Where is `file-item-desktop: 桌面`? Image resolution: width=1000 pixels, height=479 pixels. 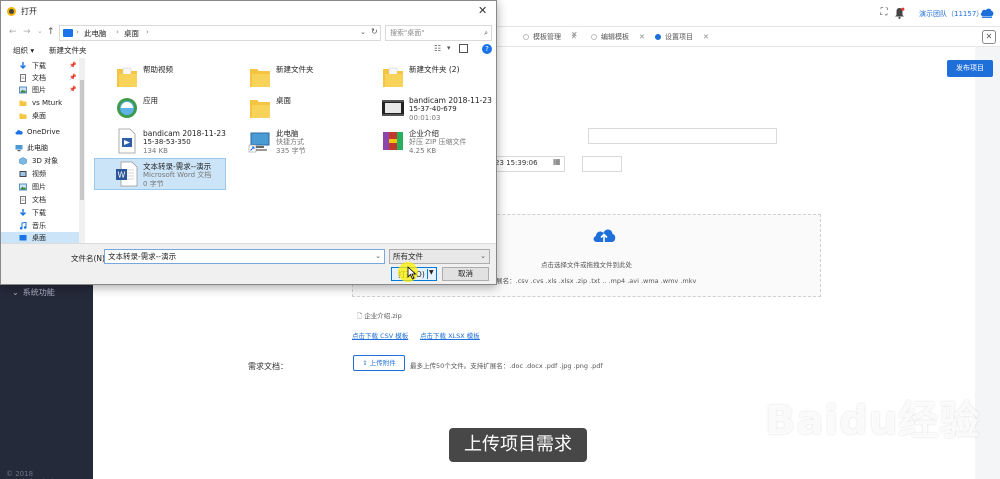 file-item-desktop: 桌面 is located at coordinates (309, 109).